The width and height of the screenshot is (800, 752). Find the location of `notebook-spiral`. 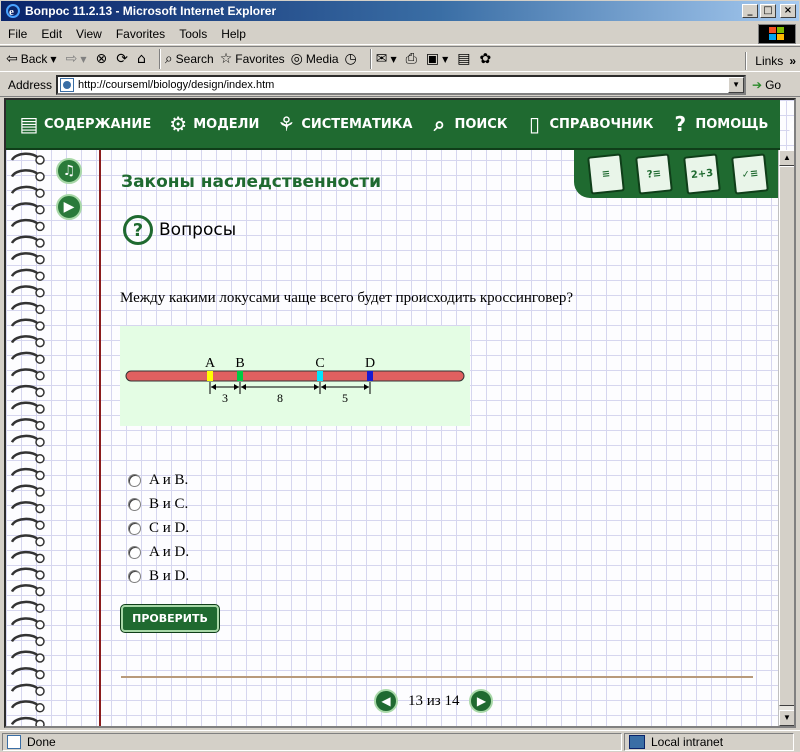

notebook-spiral is located at coordinates (28, 438).